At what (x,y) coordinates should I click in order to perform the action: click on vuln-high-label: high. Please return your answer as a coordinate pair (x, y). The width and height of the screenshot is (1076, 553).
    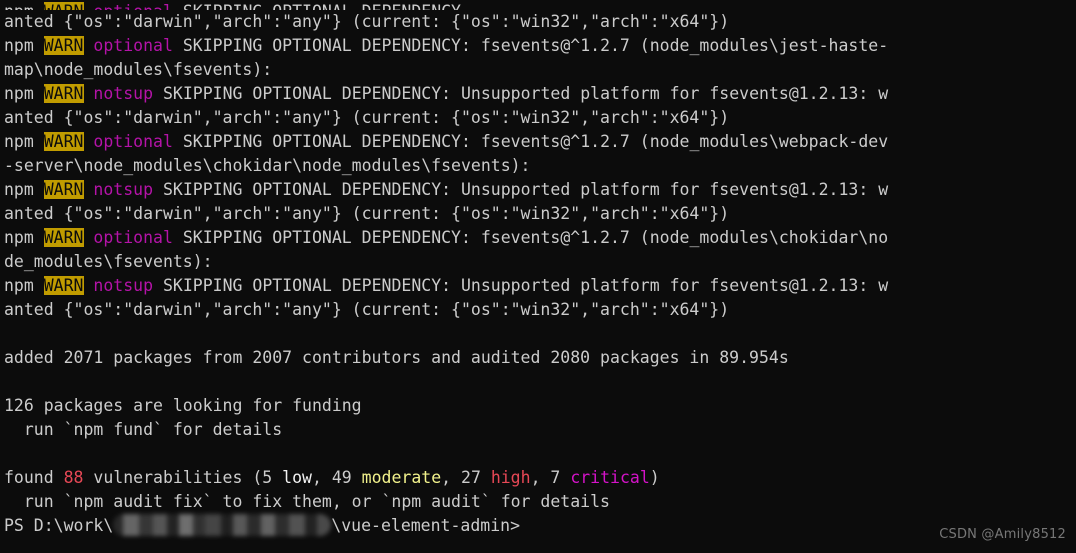
    Looking at the image, I should click on (510, 477).